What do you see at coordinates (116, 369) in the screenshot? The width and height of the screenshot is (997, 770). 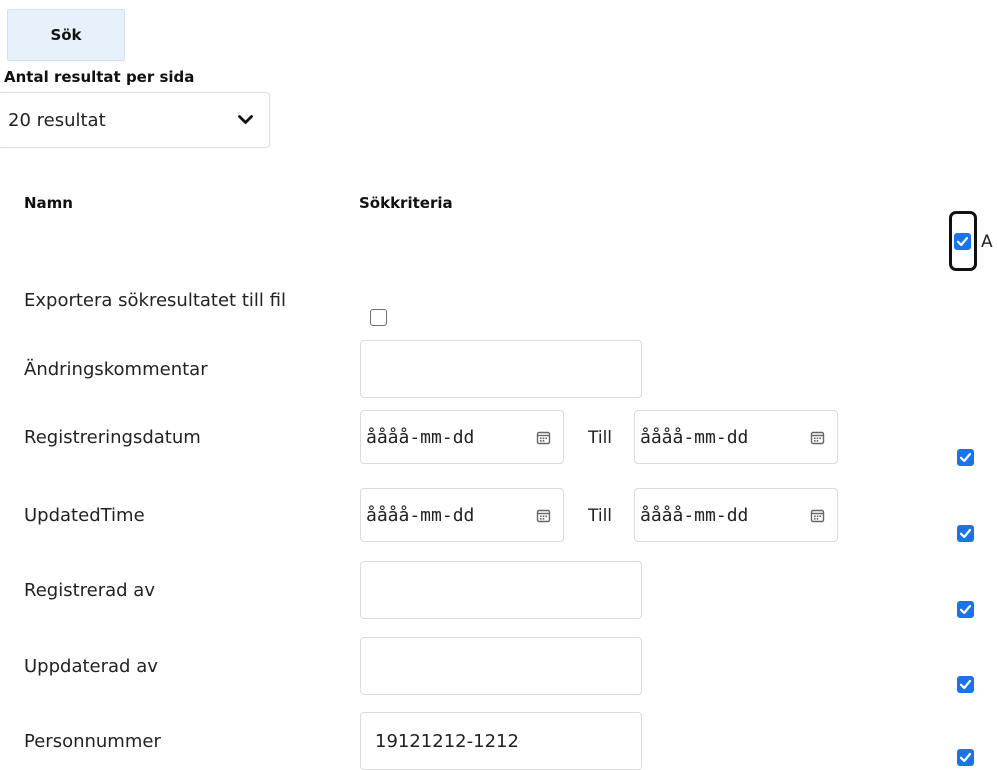 I see `change-comment-label: Ändringskommentar` at bounding box center [116, 369].